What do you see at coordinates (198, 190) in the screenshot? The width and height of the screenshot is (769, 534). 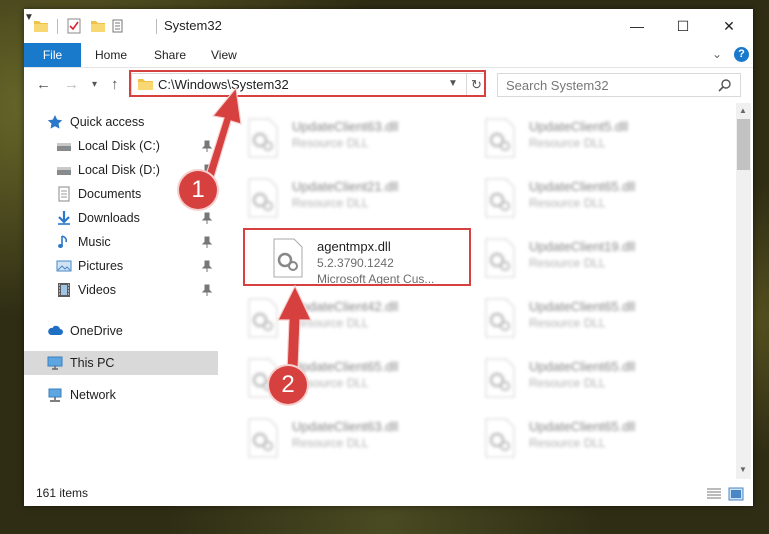 I see `step-1-badge: 1` at bounding box center [198, 190].